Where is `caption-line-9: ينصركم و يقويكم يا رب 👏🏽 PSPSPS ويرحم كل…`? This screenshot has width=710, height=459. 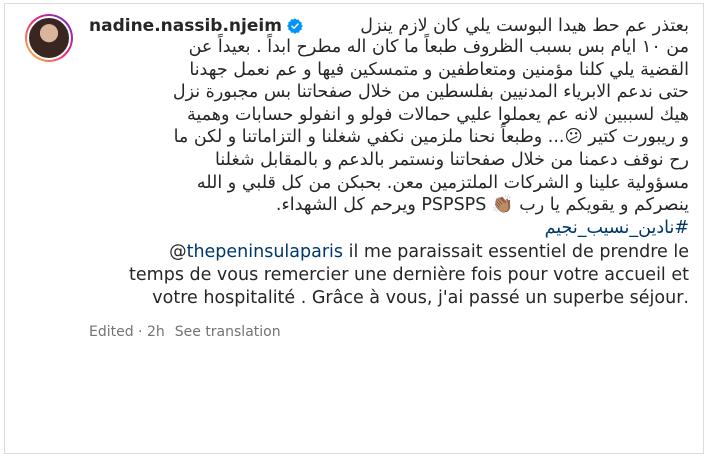
caption-line-9: ينصركم و يقويكم يا رب 👏🏽 PSPSPS ويرحم كل… is located at coordinates (482, 205).